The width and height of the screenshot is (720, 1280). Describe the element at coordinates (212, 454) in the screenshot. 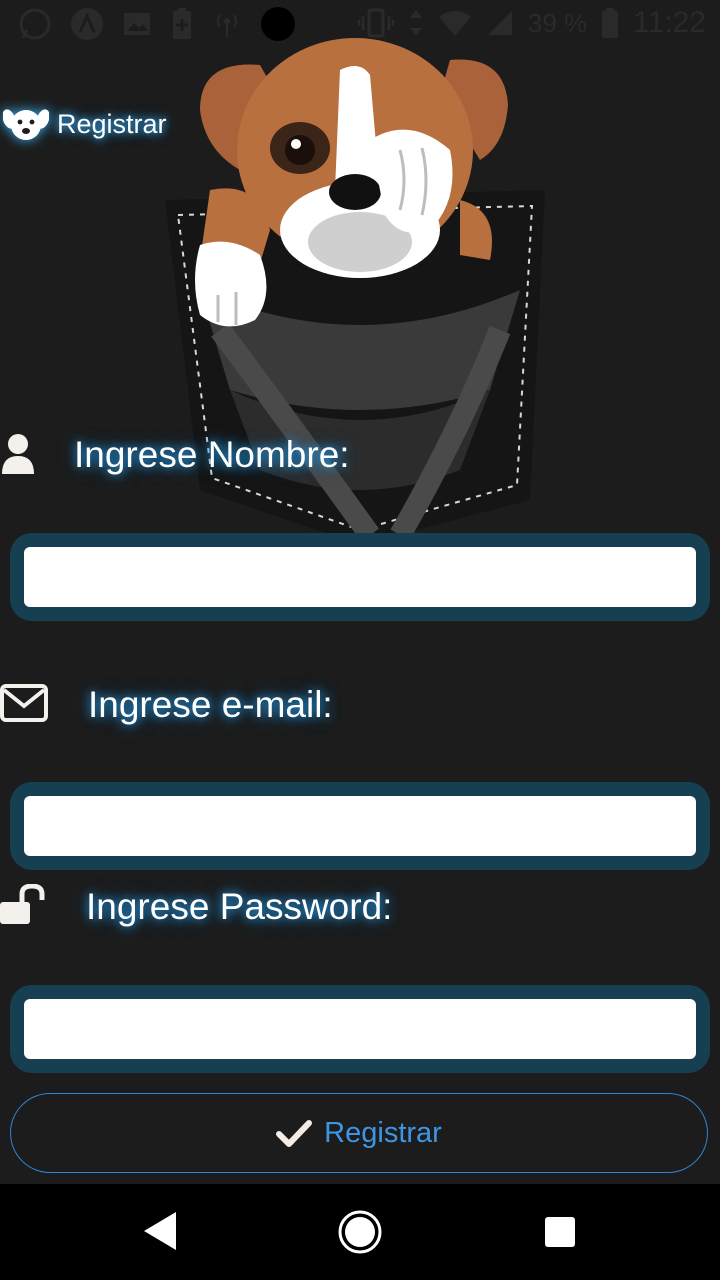

I see `name-label: Ingrese Nombre:` at that location.